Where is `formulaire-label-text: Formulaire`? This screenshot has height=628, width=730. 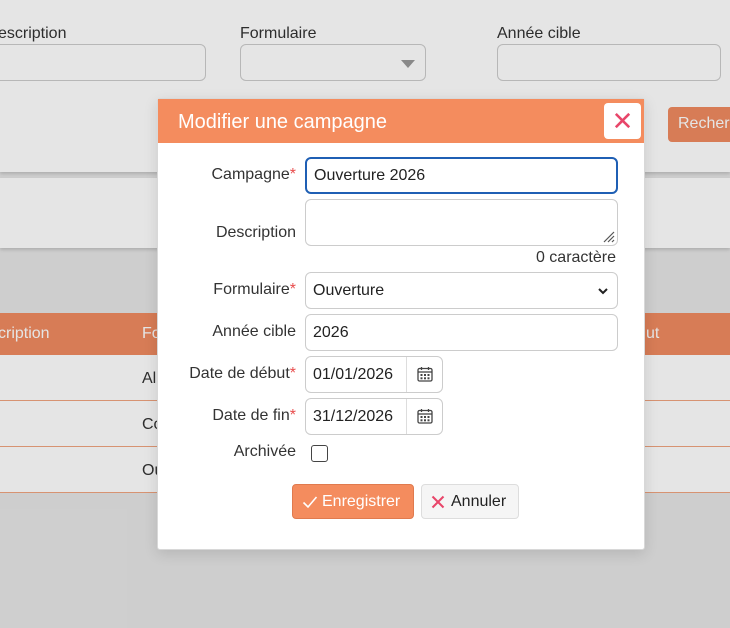
formulaire-label-text: Formulaire is located at coordinates (251, 289).